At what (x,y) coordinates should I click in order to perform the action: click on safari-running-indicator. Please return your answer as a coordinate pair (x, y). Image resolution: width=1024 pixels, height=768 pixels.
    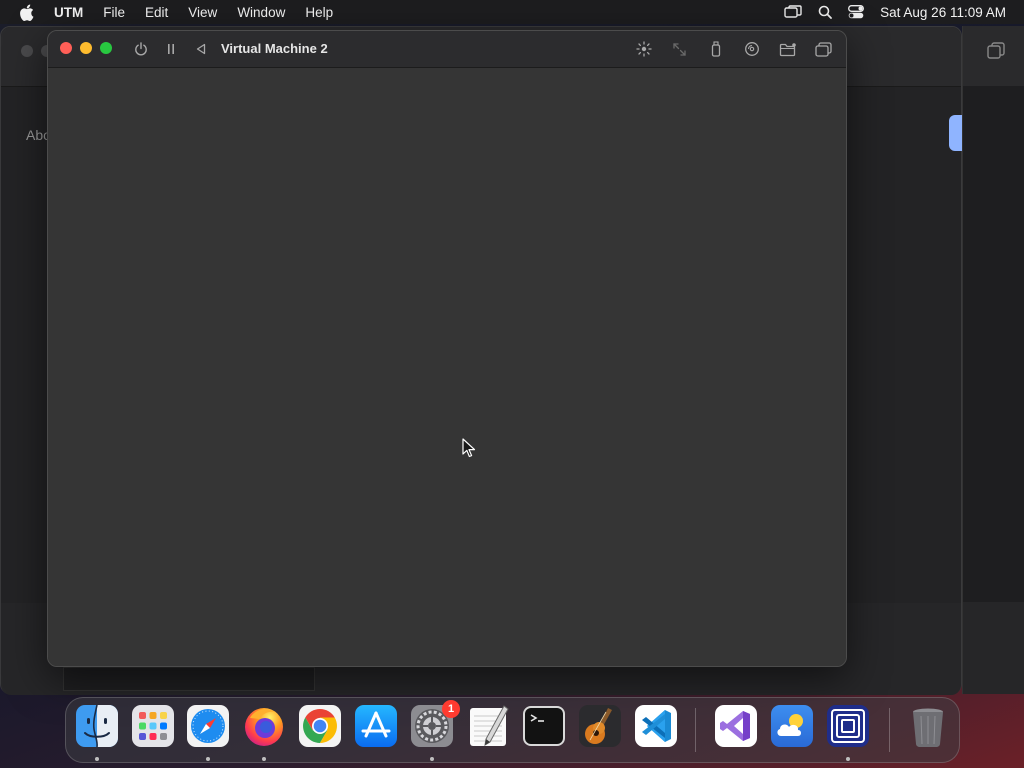
    Looking at the image, I should click on (208, 759).